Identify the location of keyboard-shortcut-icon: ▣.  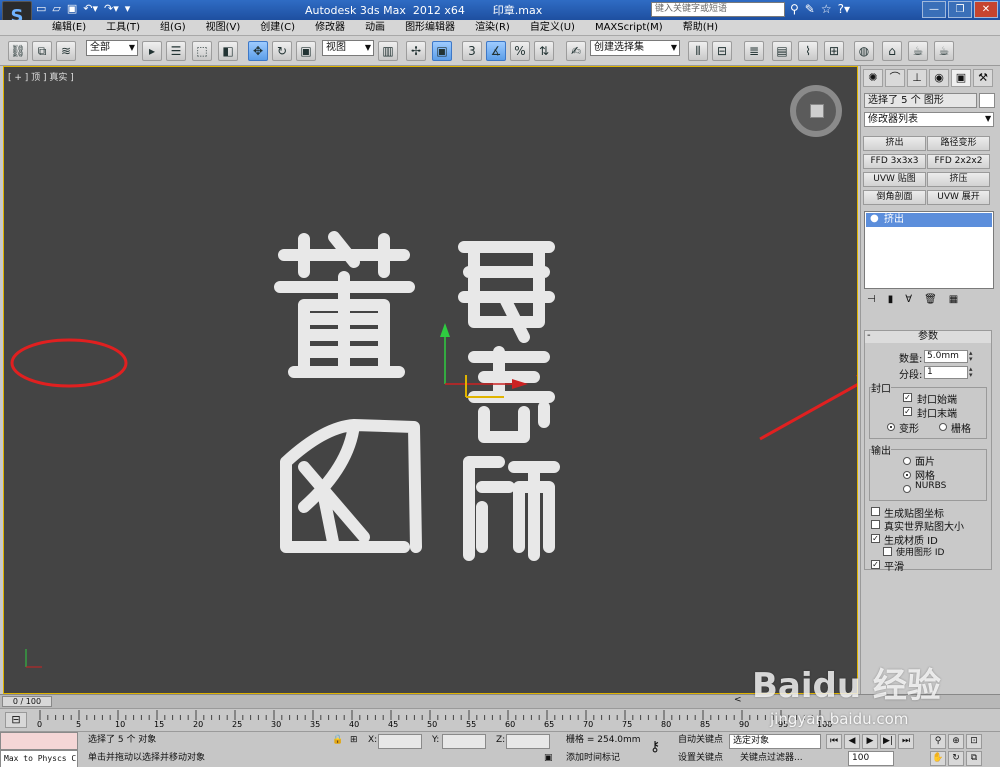
(442, 51).